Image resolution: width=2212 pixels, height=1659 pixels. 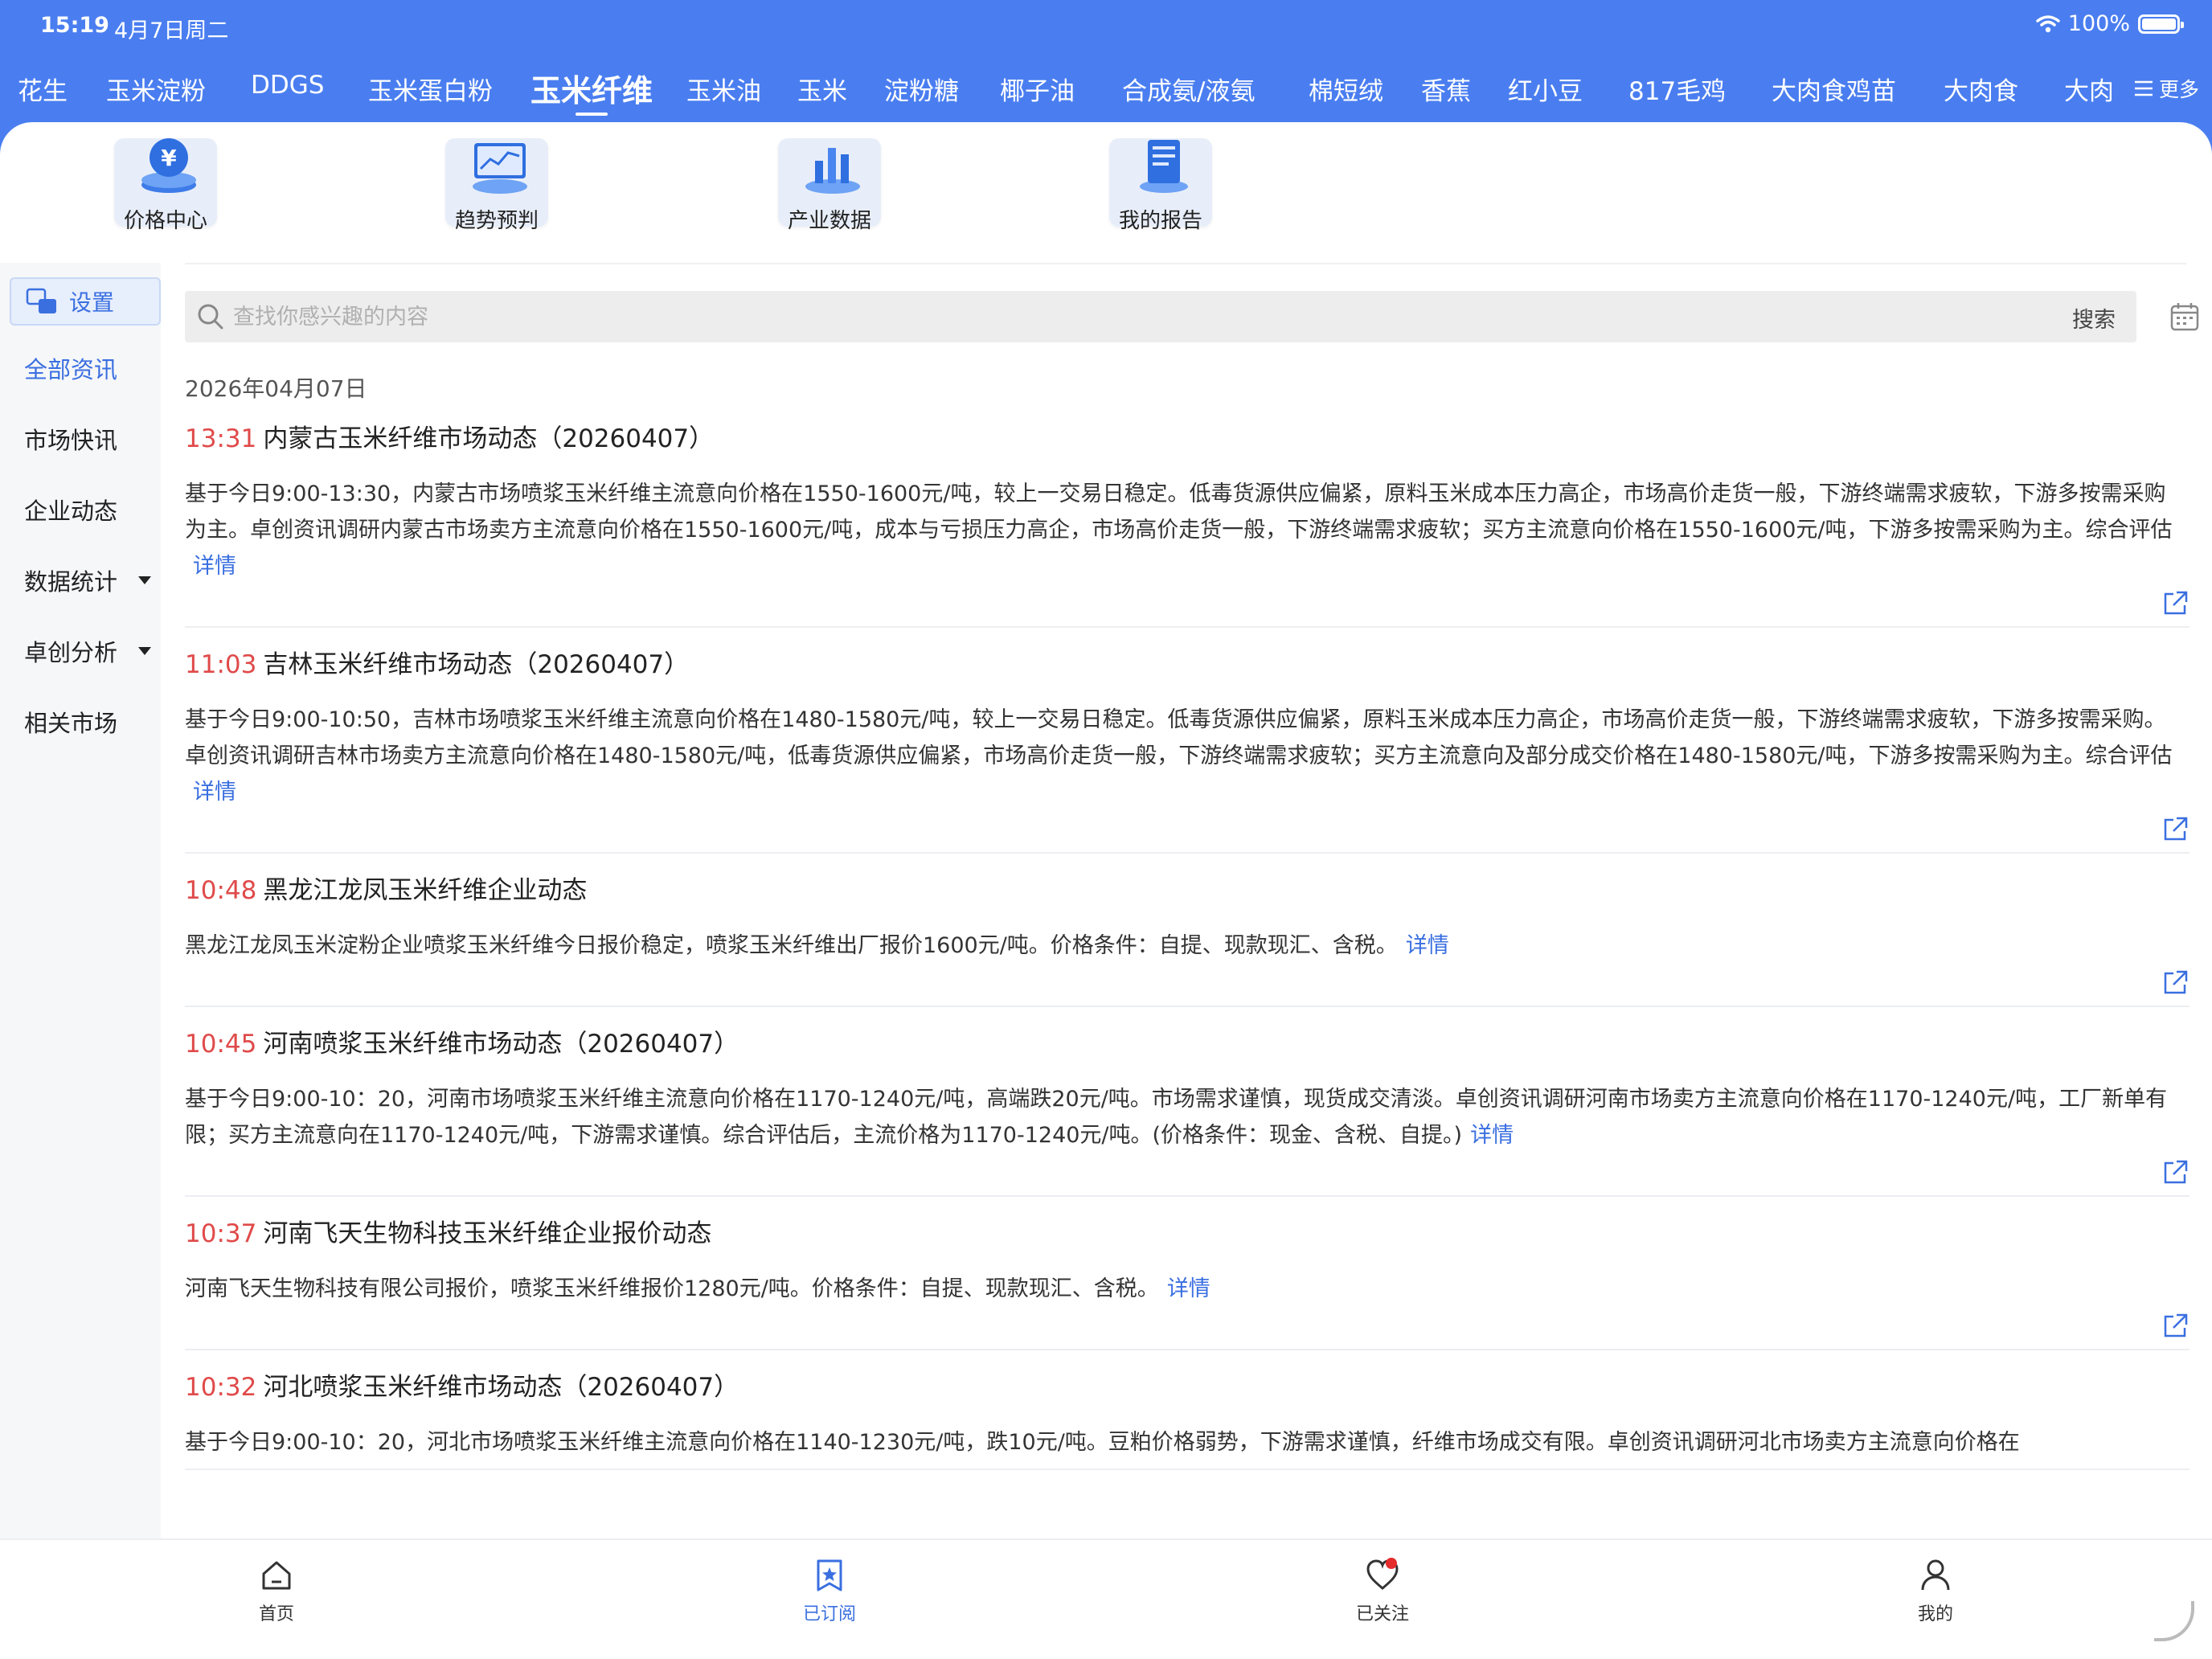 What do you see at coordinates (431, 89) in the screenshot?
I see `tab-category-corn-protein: 玉米蛋白粉` at bounding box center [431, 89].